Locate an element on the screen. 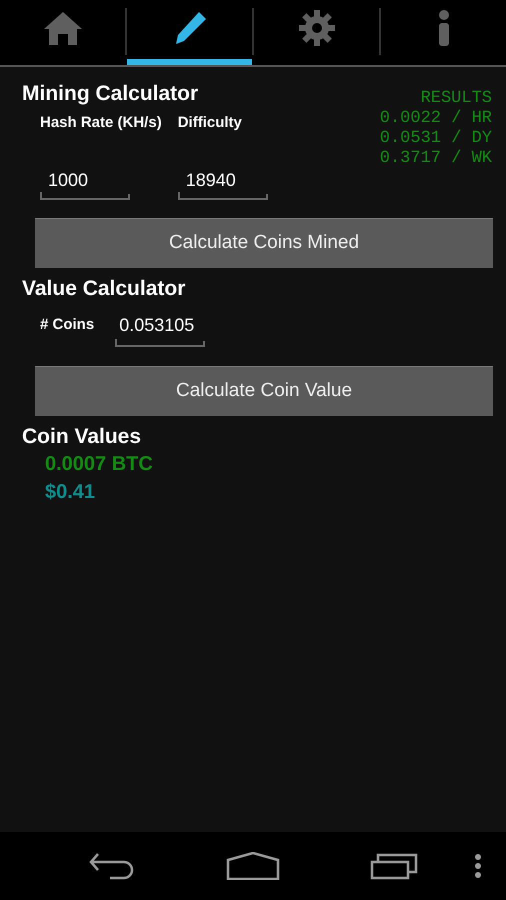 This screenshot has width=506, height=900. calculate-button: Calculate Coin Value is located at coordinates (264, 391).